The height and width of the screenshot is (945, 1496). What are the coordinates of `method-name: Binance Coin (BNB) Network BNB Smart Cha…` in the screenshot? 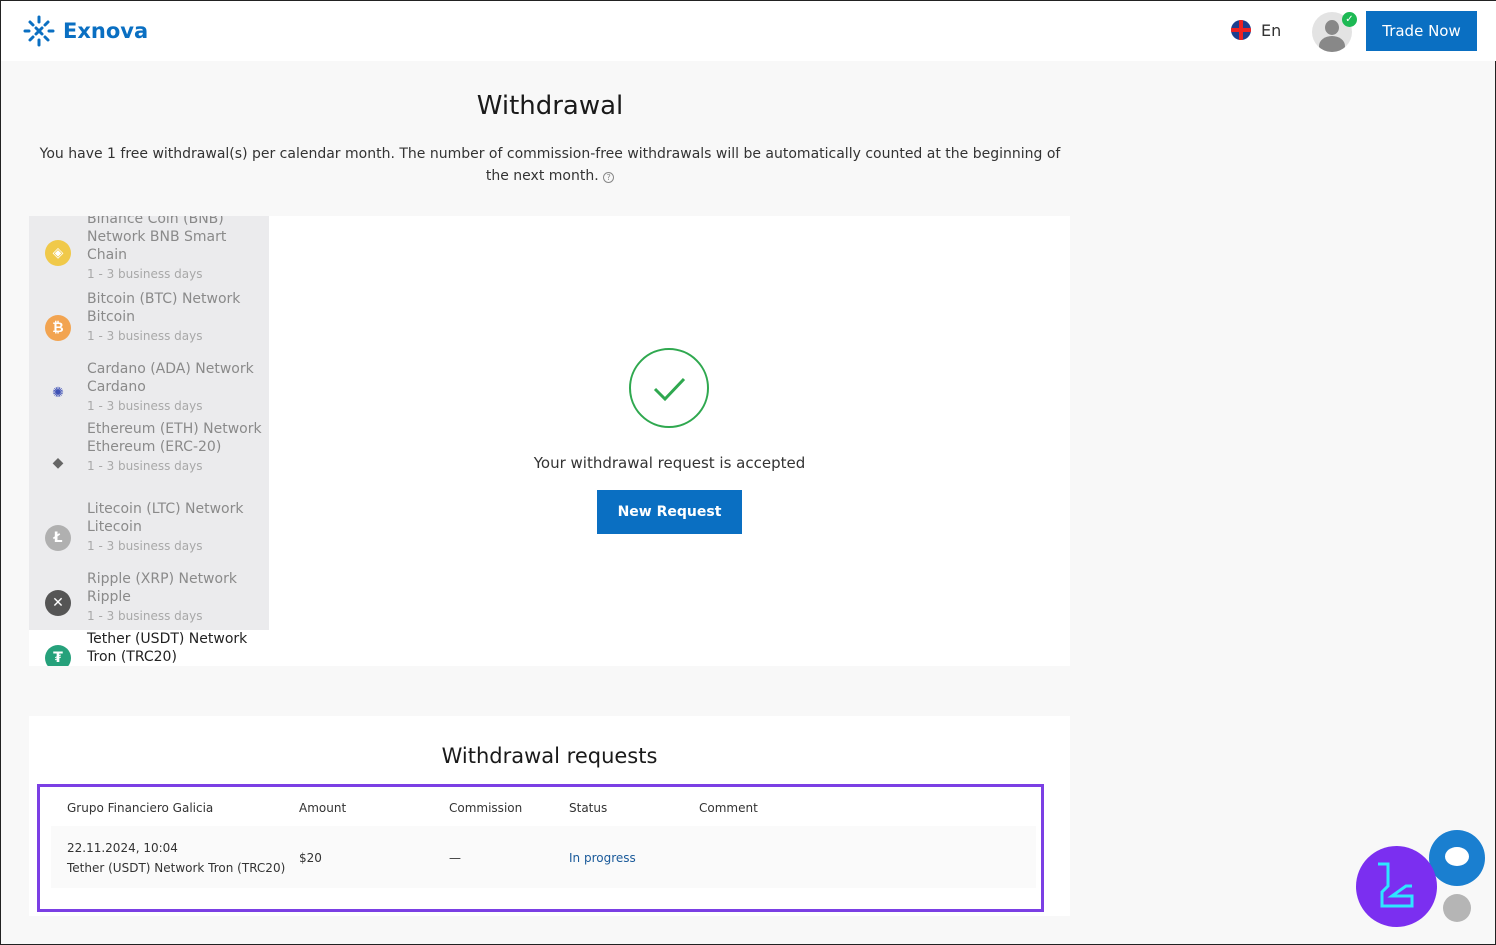 It's located at (157, 239).